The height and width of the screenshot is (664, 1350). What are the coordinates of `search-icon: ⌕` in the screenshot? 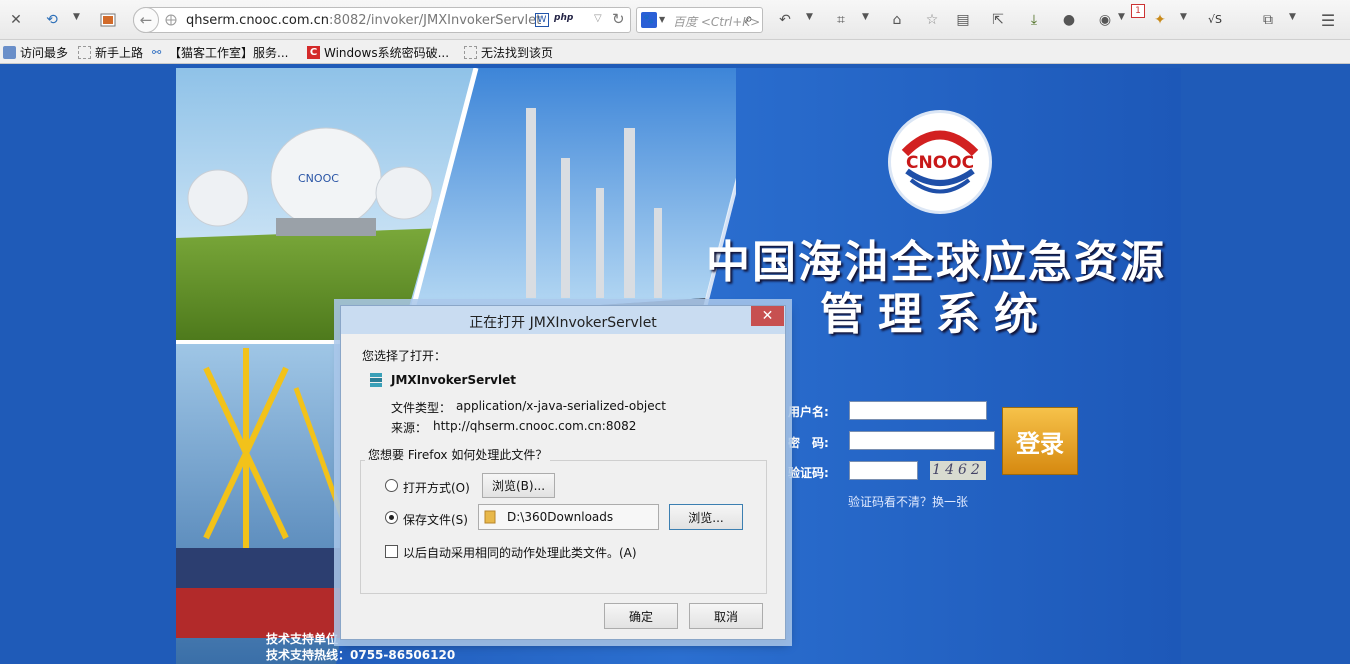 It's located at (749, 19).